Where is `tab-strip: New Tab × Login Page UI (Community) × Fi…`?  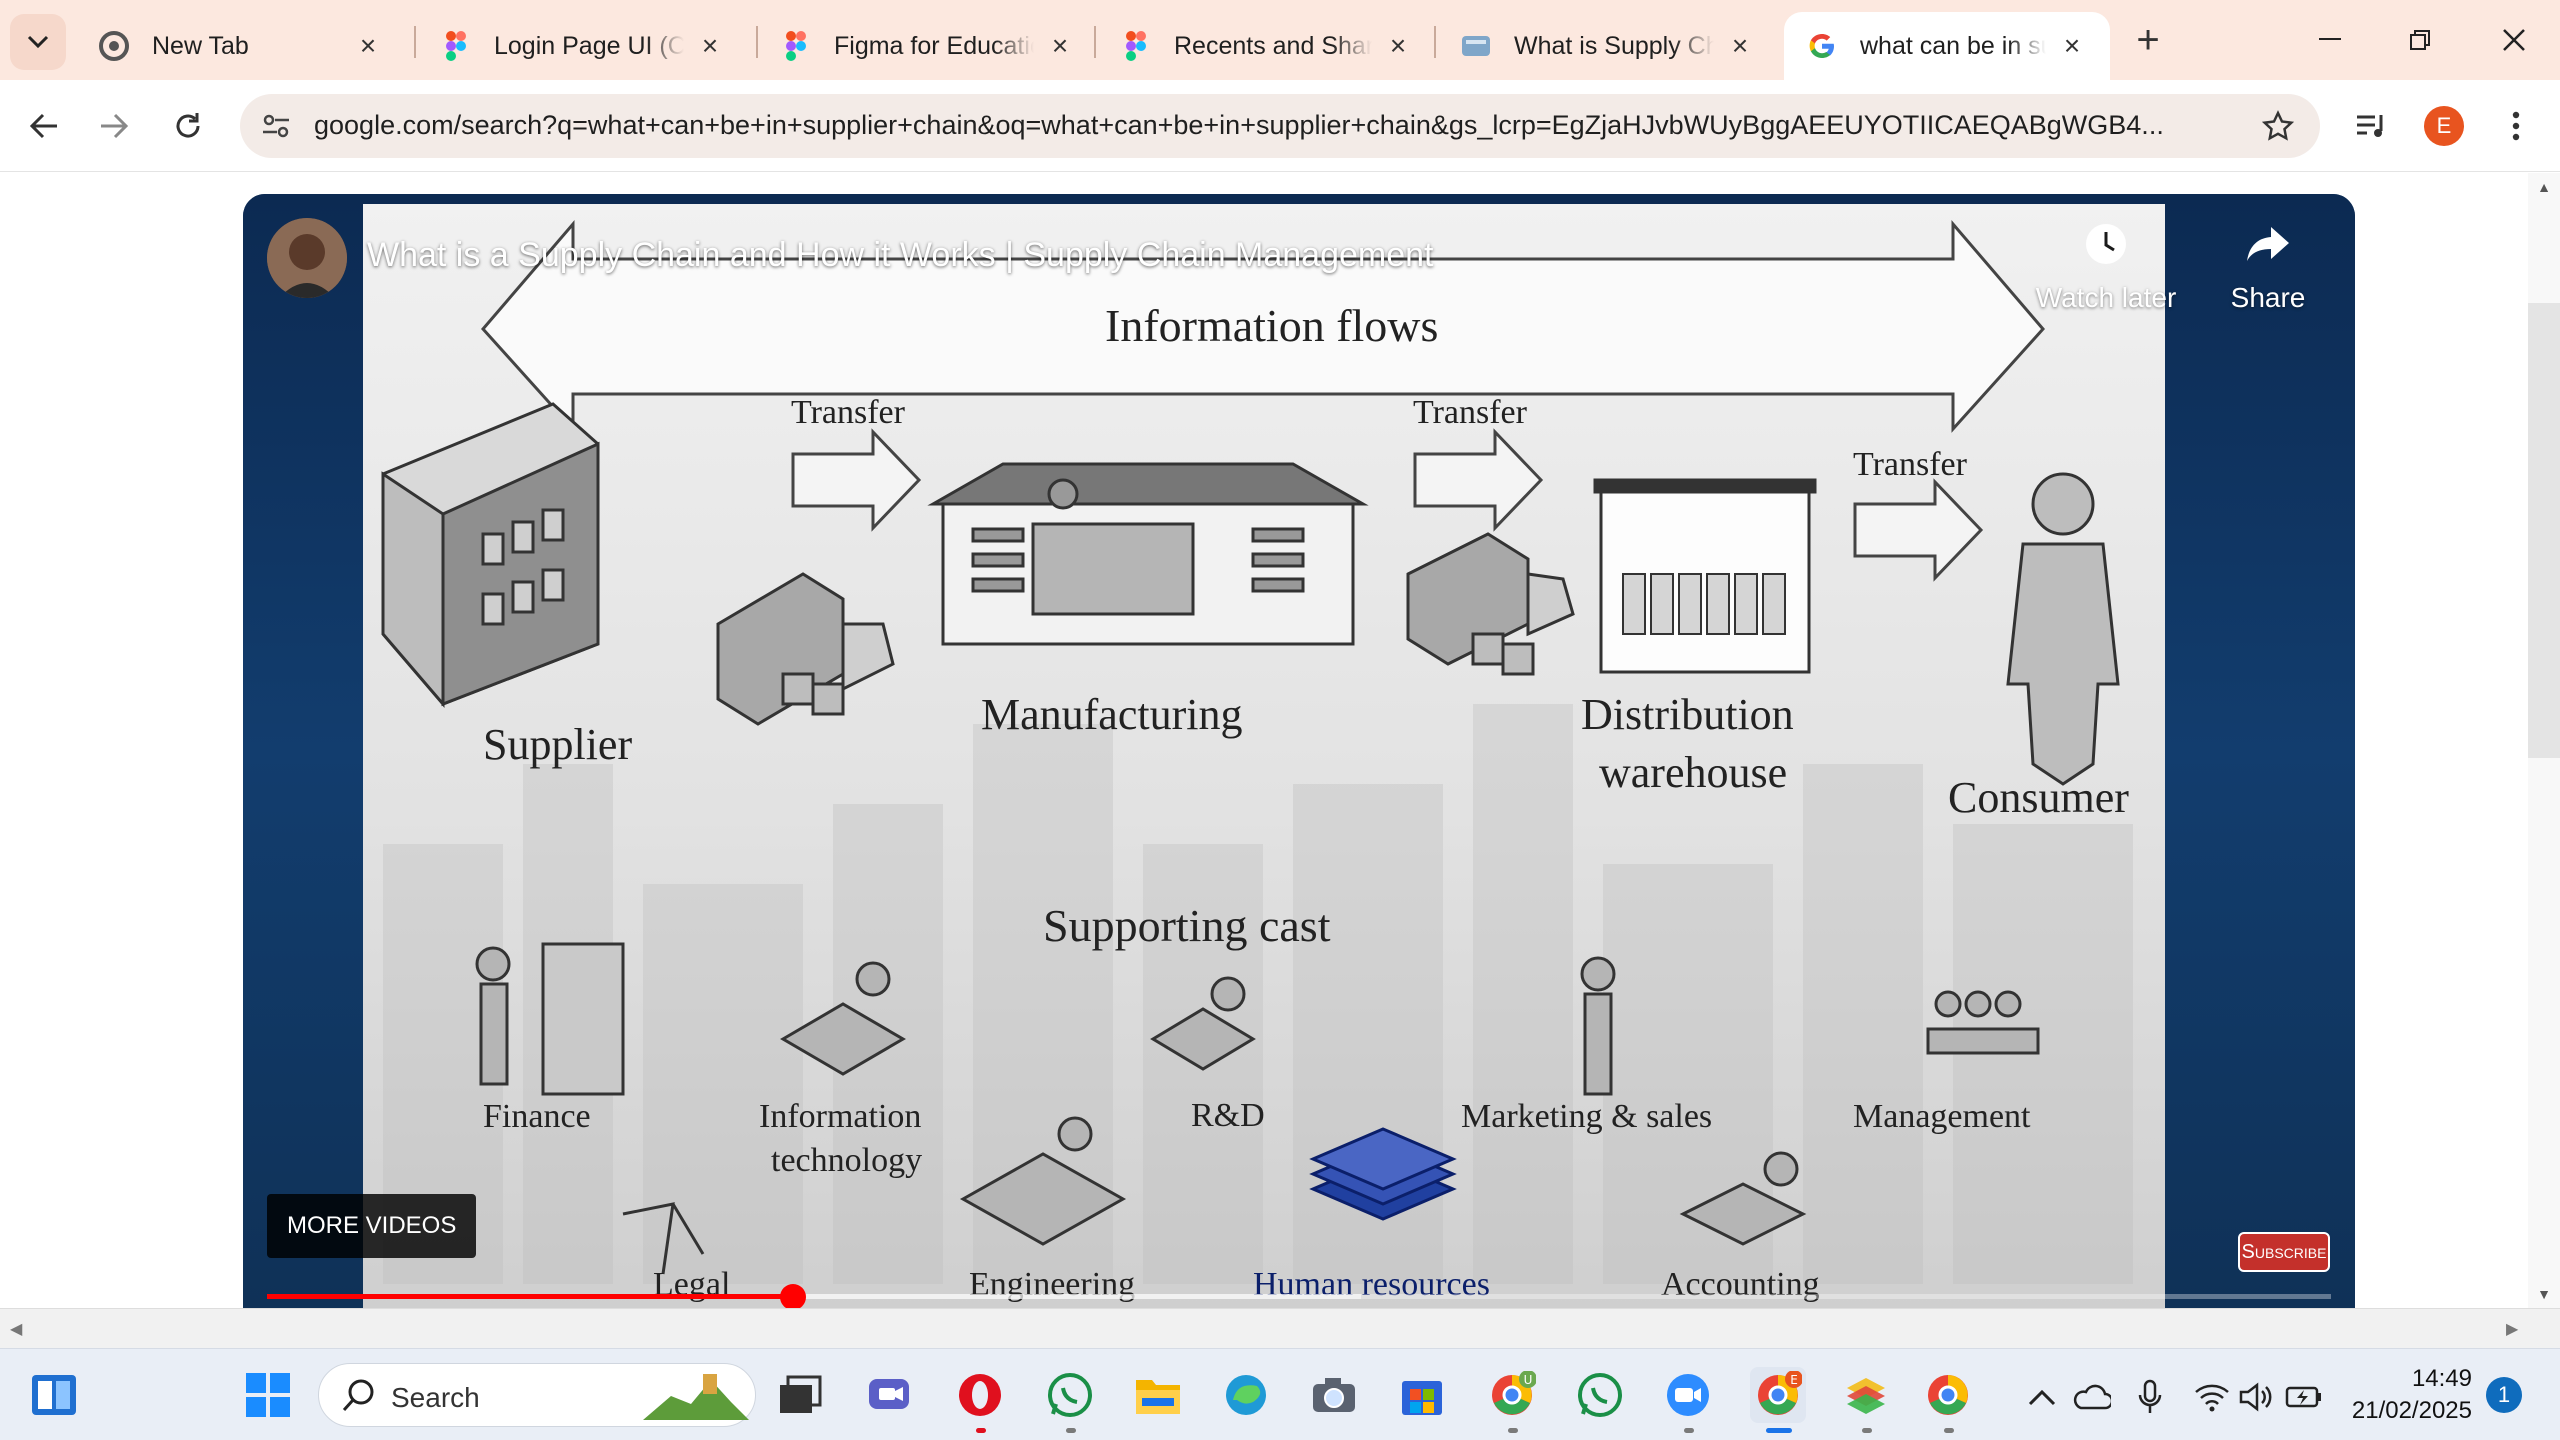 tab-strip: New Tab × Login Page UI (Community) × Fi… is located at coordinates (1280, 40).